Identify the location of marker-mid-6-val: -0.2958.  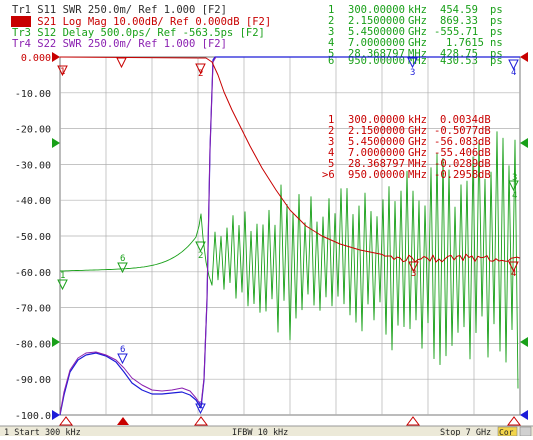
(456, 175).